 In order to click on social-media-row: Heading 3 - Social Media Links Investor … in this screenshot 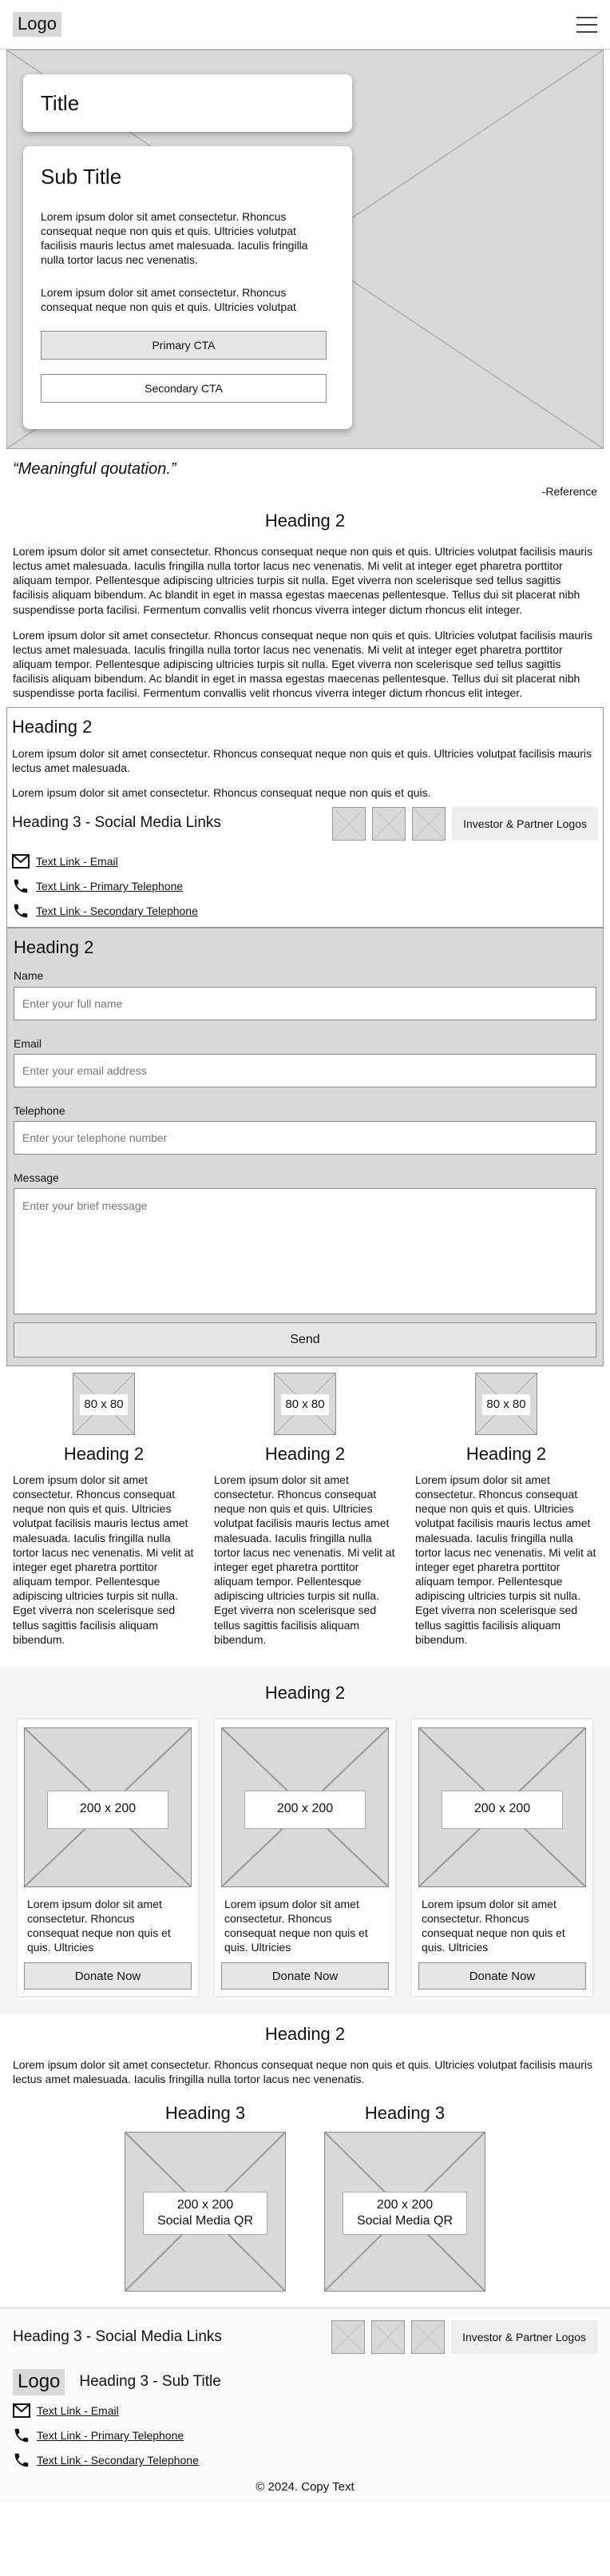, I will do `click(305, 824)`.